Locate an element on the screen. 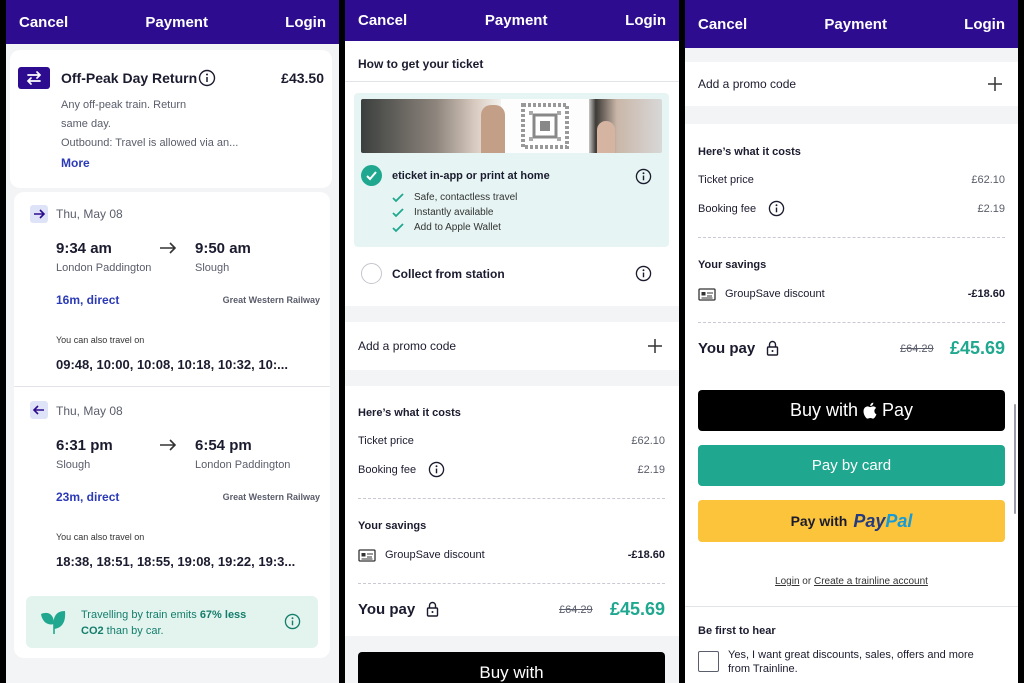 This screenshot has height=683, width=1024. outbound-date: Thu, May 08 is located at coordinates (89, 214).